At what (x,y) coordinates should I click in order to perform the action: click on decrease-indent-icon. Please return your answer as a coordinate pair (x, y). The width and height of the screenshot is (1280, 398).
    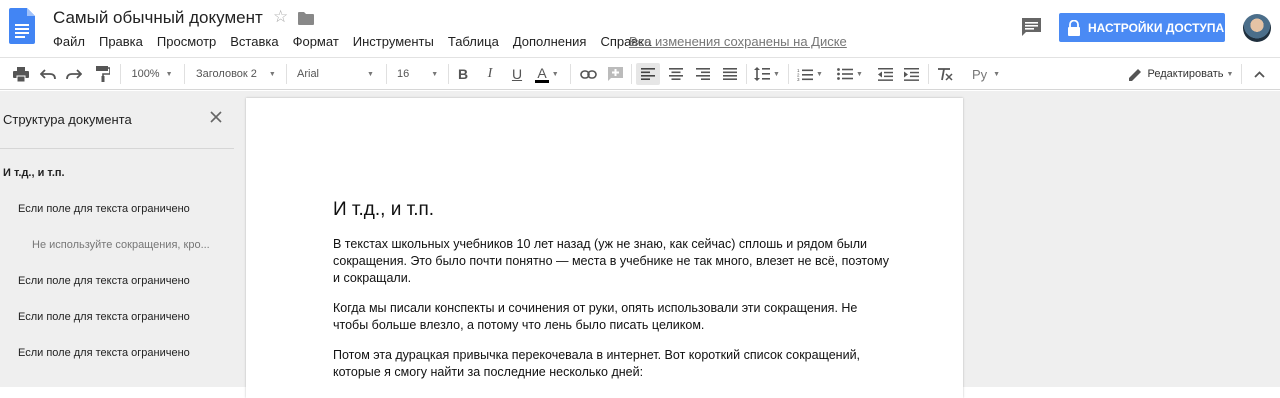
    Looking at the image, I should click on (885, 74).